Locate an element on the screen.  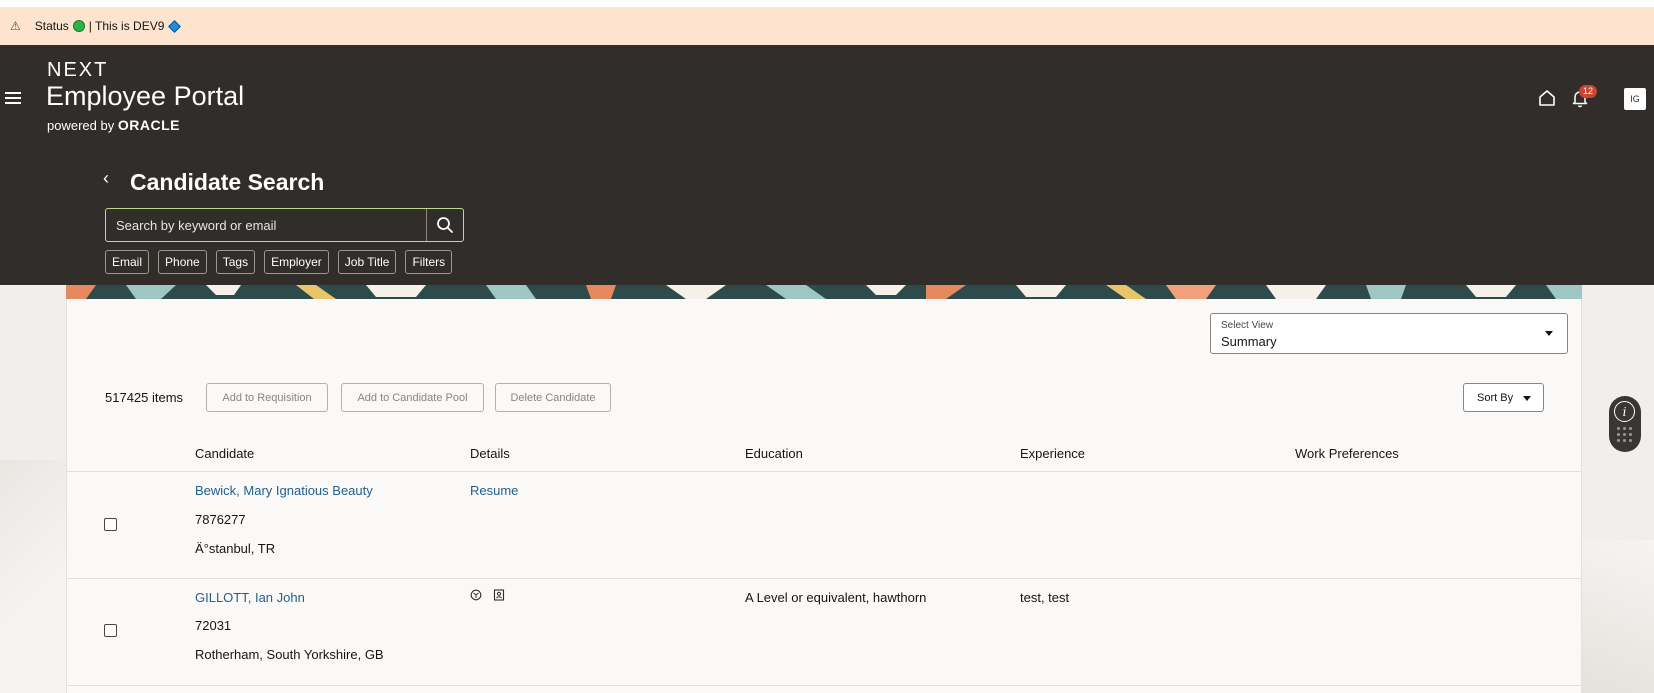
add-to-requisition-button: Add to Requisition is located at coordinates (267, 397).